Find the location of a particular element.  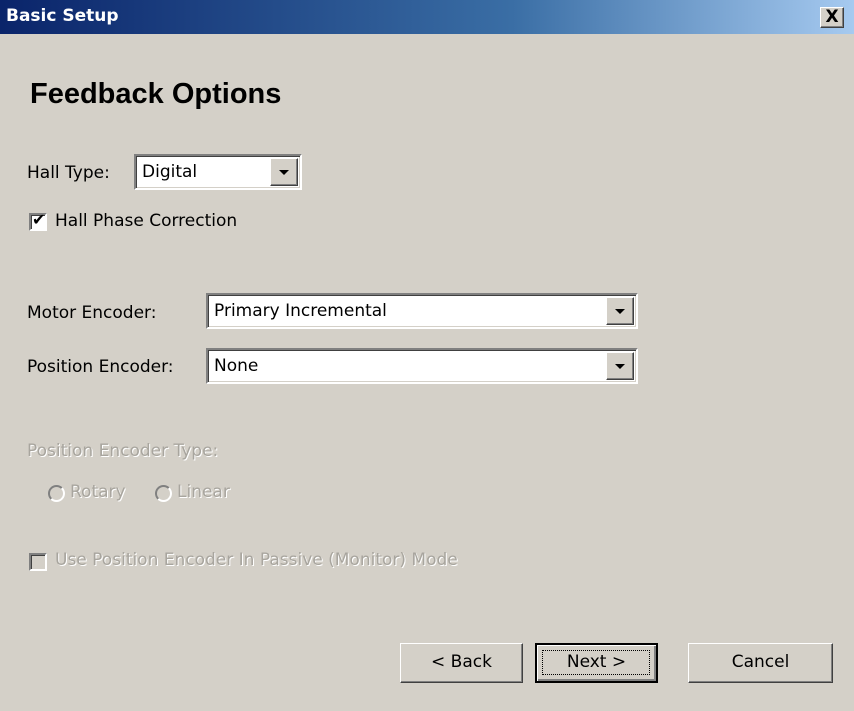

close-button: X is located at coordinates (832, 17).